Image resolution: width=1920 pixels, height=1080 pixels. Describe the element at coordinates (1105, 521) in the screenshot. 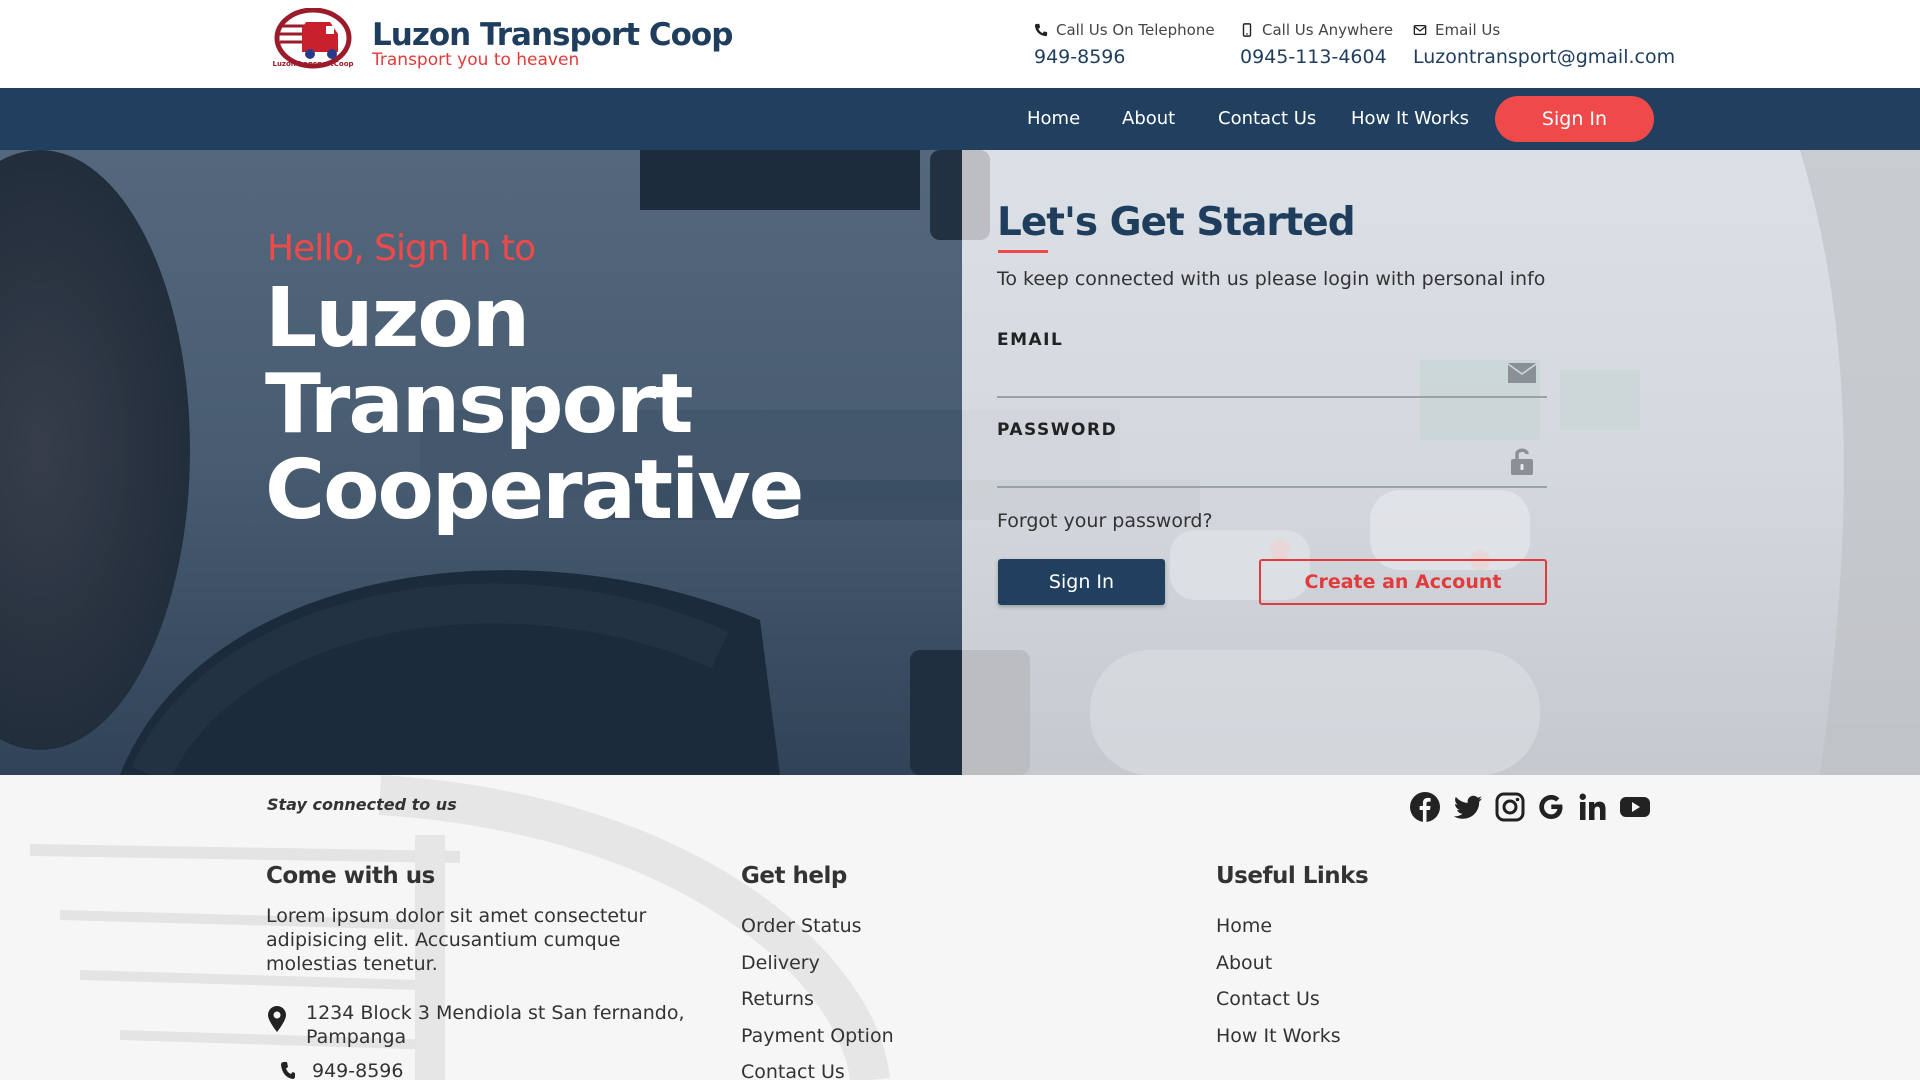

I see `forgot-password-link: Forgot your password?` at that location.